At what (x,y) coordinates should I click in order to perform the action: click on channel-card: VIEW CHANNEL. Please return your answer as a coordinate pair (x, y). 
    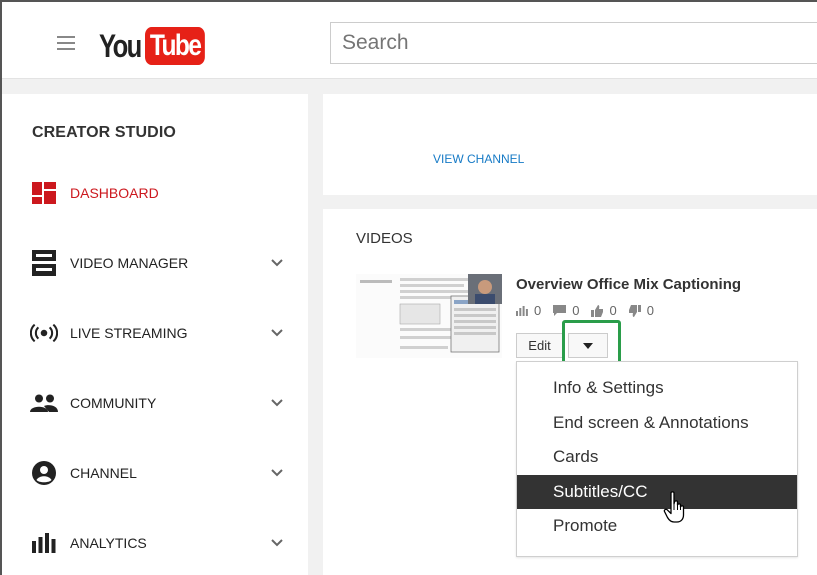
    Looking at the image, I should click on (570, 144).